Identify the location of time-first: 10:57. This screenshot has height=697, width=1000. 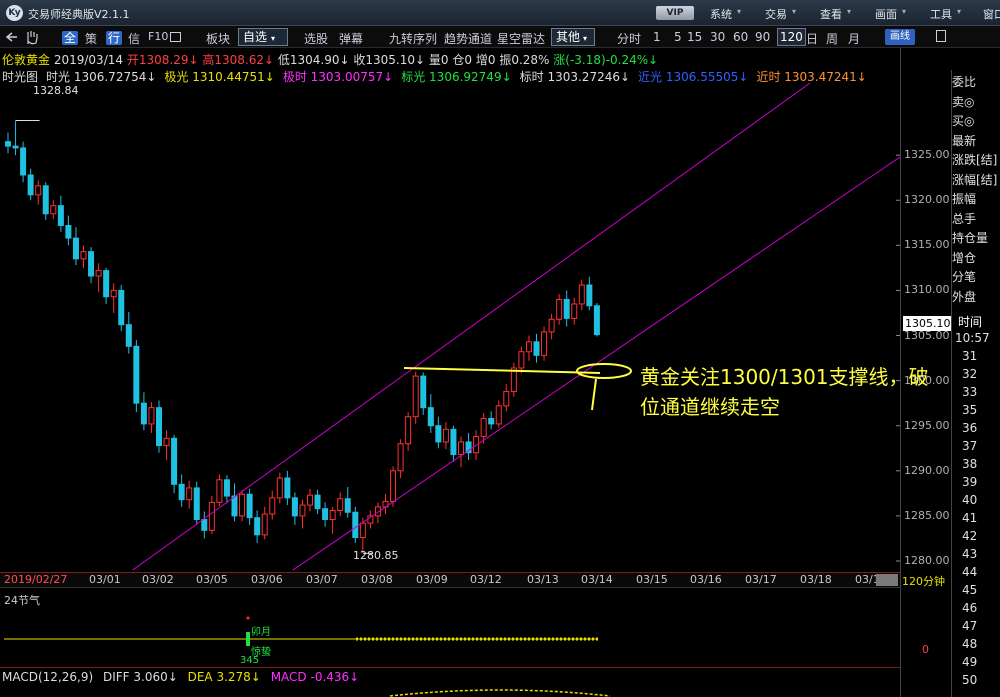
(972, 338).